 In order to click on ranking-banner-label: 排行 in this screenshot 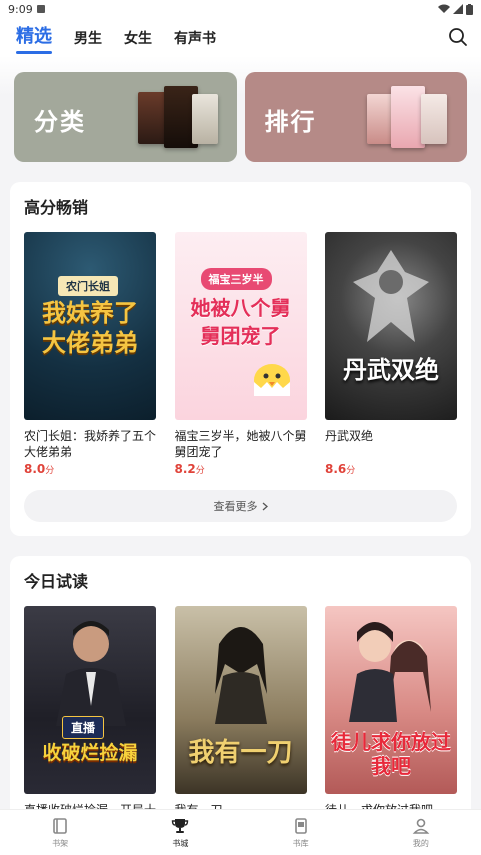, I will do `click(290, 121)`.